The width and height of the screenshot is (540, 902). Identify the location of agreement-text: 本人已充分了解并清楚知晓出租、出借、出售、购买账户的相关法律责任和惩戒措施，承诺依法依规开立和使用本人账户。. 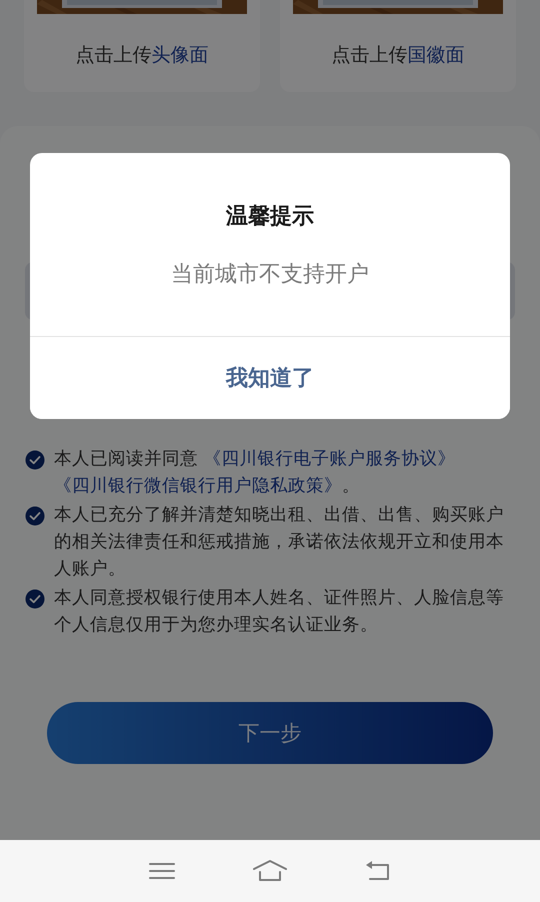
(279, 542).